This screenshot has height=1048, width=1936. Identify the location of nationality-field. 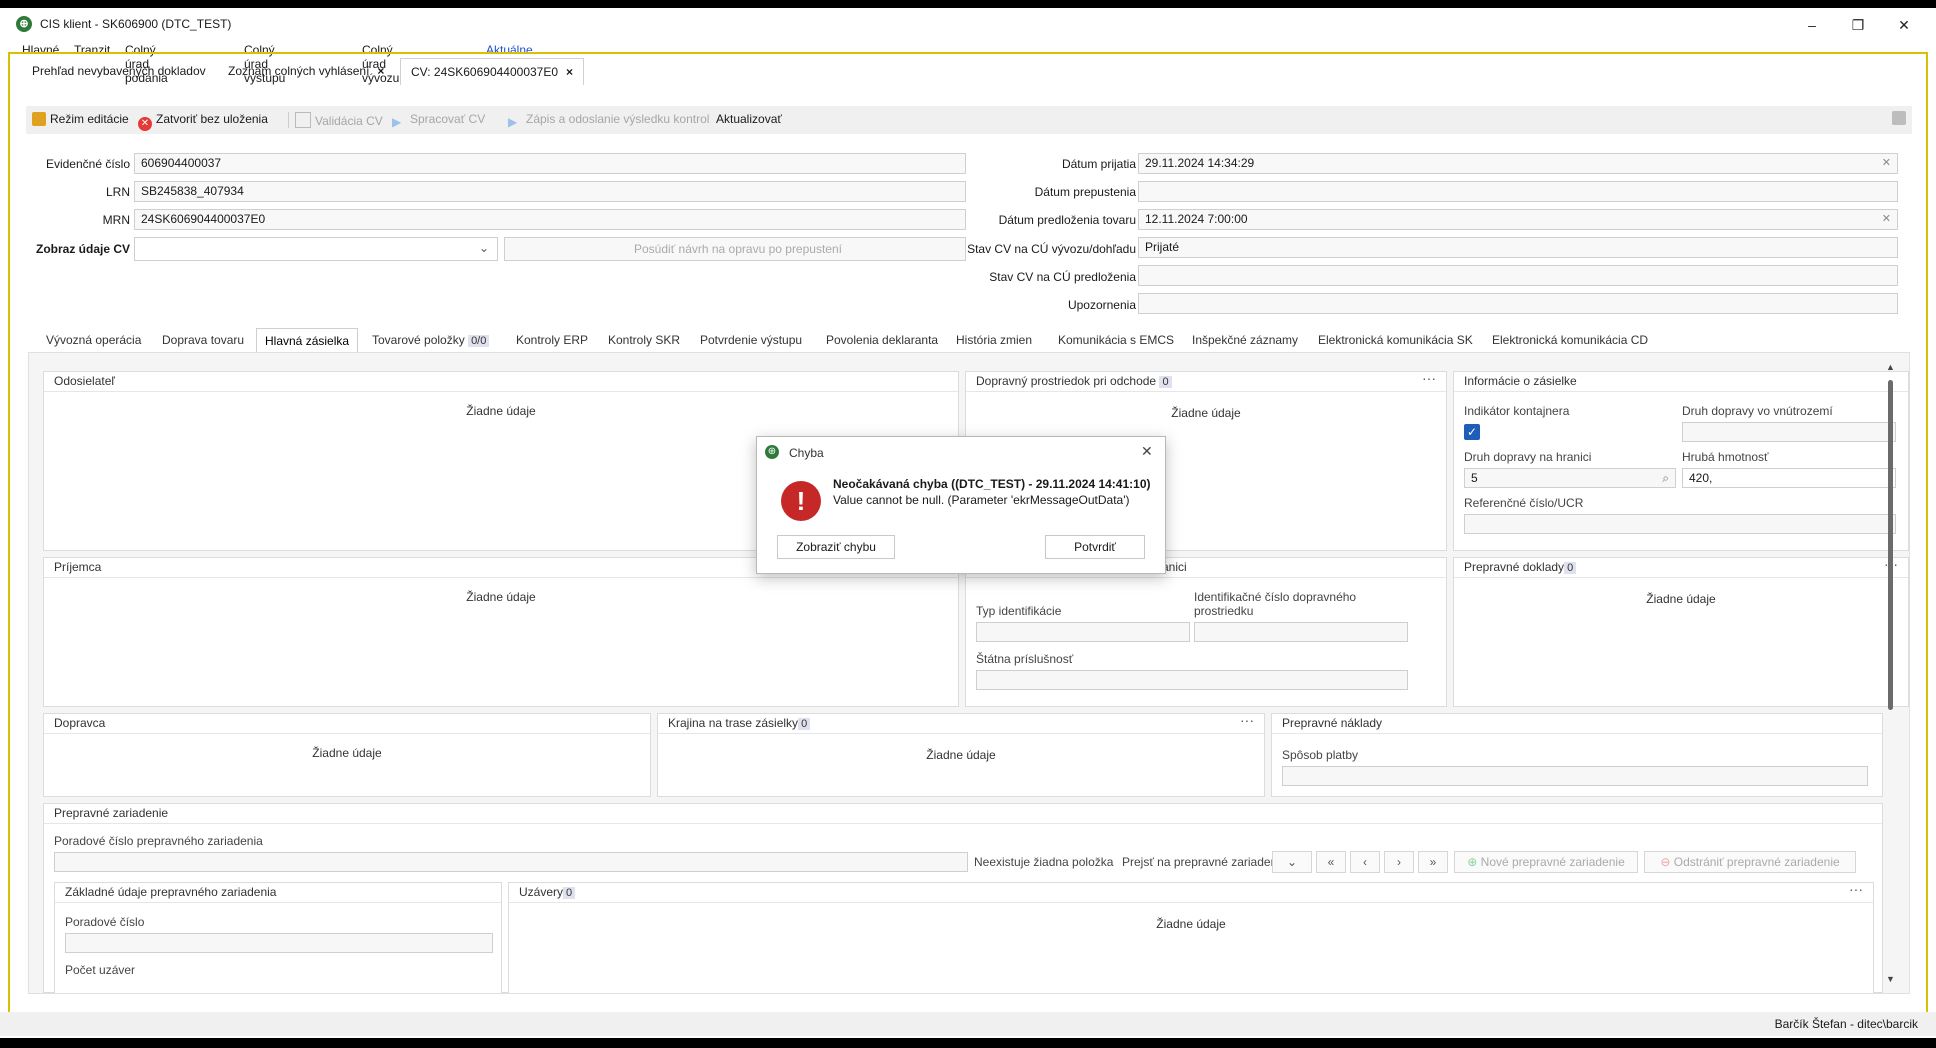
(1192, 680).